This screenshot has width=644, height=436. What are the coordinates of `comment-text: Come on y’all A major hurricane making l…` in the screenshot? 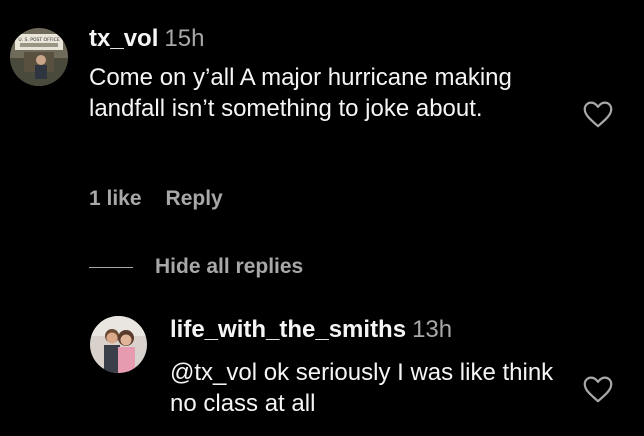 It's located at (300, 93).